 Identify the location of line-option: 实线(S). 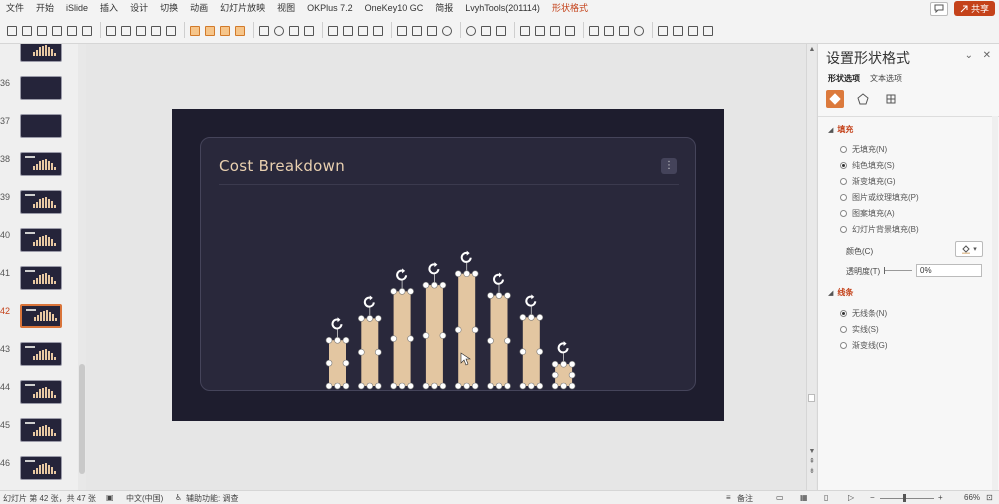
(859, 329).